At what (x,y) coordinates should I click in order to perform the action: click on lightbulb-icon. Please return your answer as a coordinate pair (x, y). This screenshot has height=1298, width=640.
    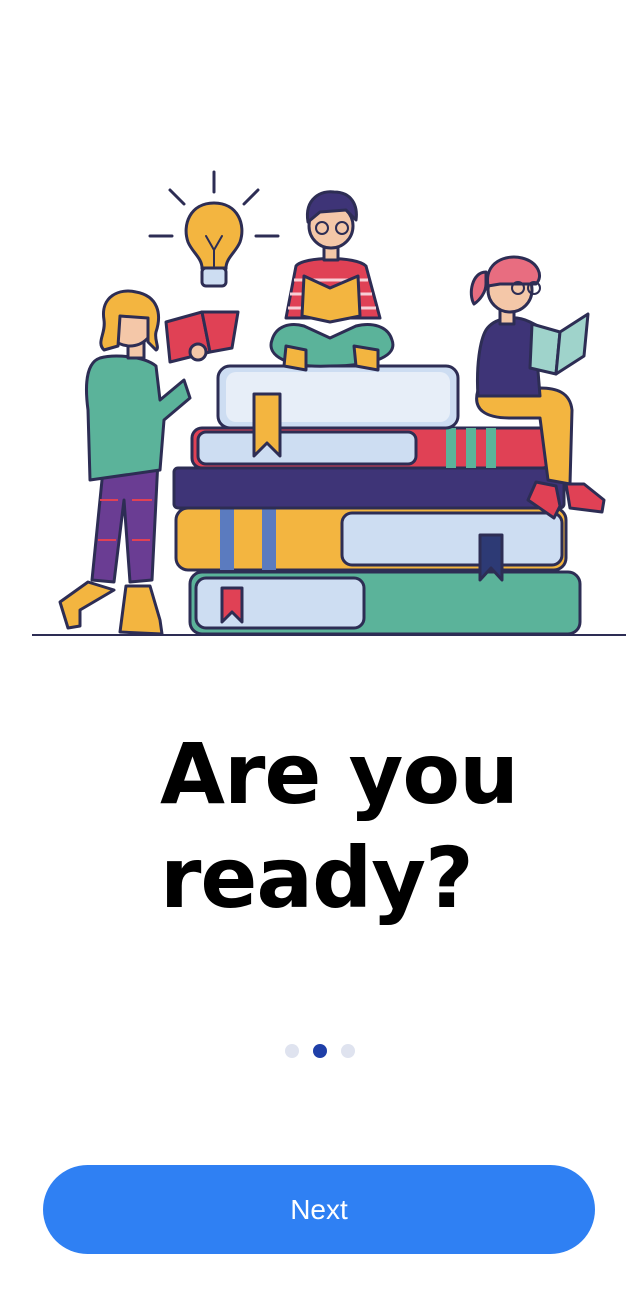
    Looking at the image, I should click on (214, 229).